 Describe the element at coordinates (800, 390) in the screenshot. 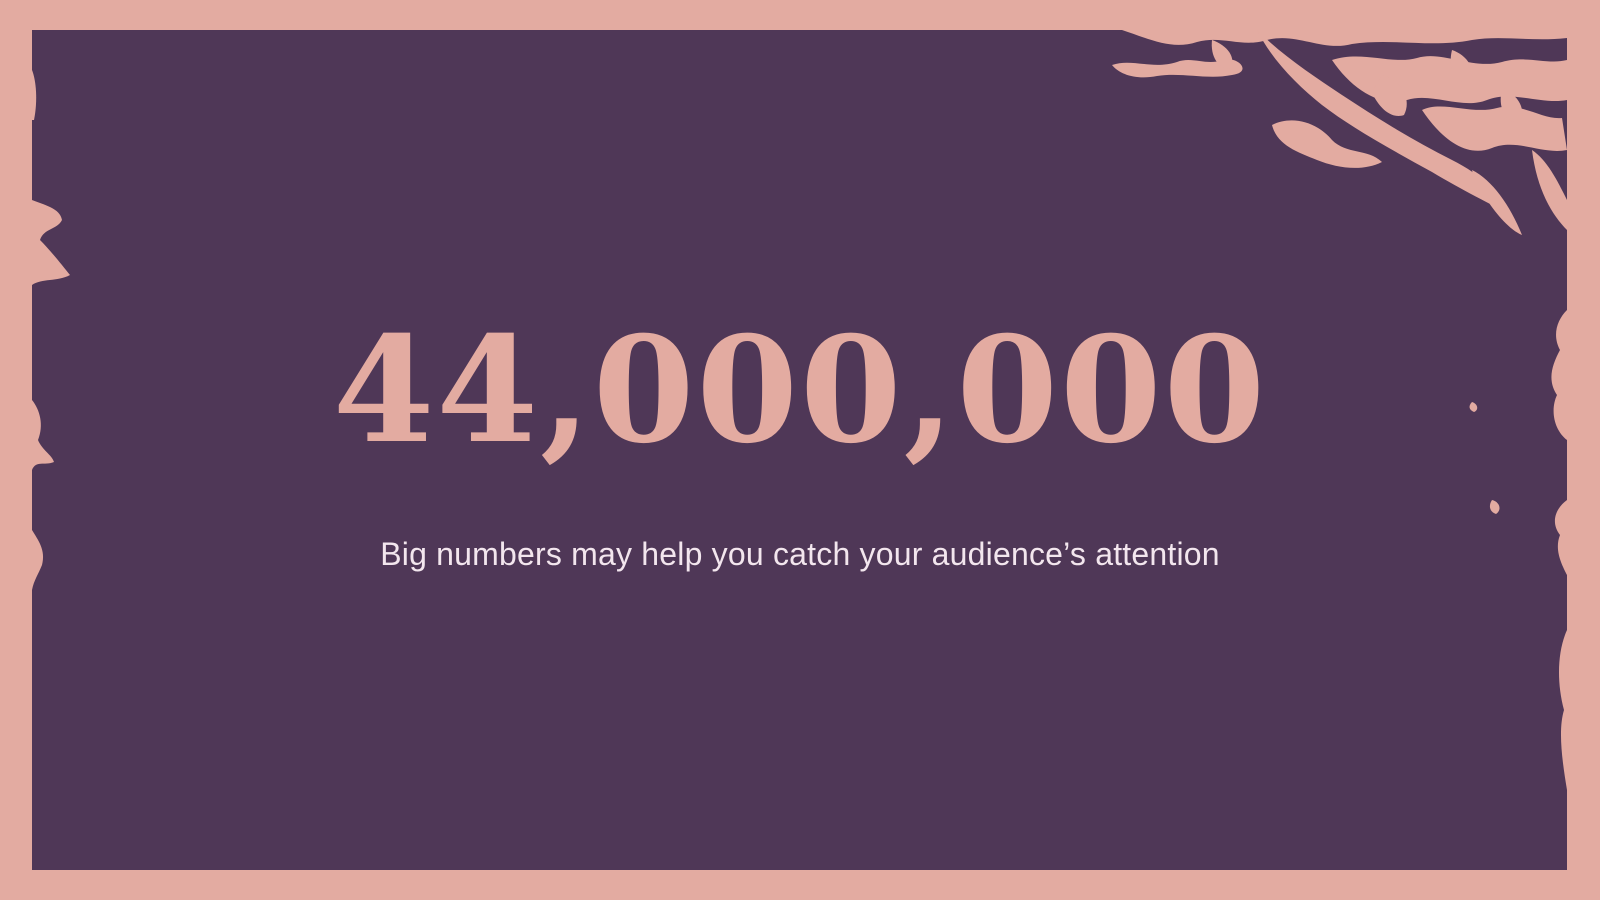

I see `big-number-headline: 44,000,000` at that location.